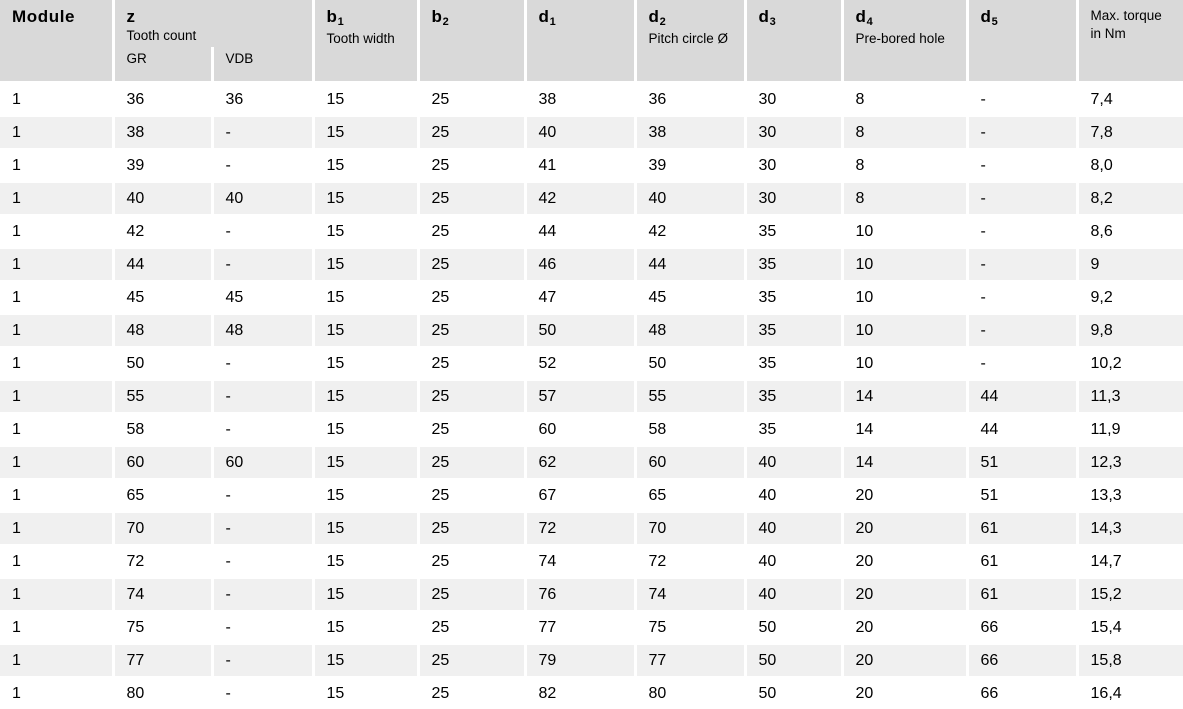  I want to click on cell-d2: 75, so click(690, 627).